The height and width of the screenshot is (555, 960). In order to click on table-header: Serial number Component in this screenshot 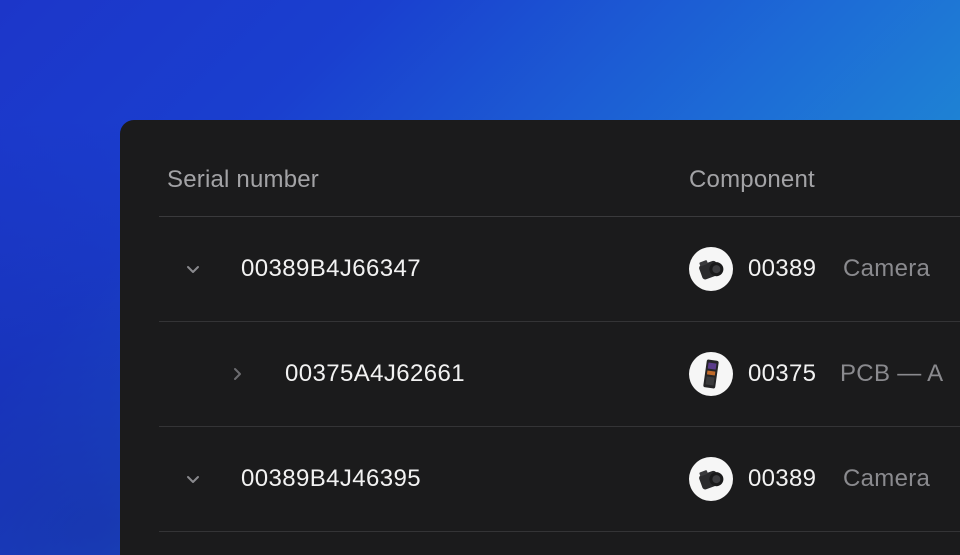, I will do `click(559, 168)`.